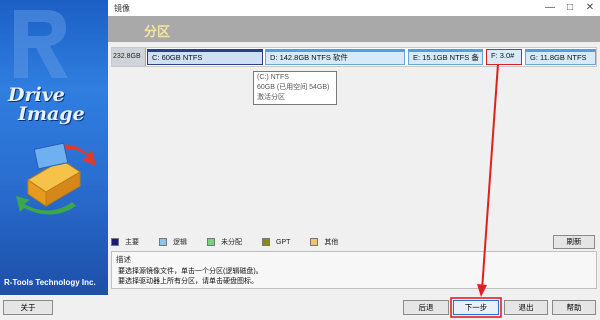 The height and width of the screenshot is (320, 600). What do you see at coordinates (132, 242) in the screenshot?
I see `legend-label: 主要` at bounding box center [132, 242].